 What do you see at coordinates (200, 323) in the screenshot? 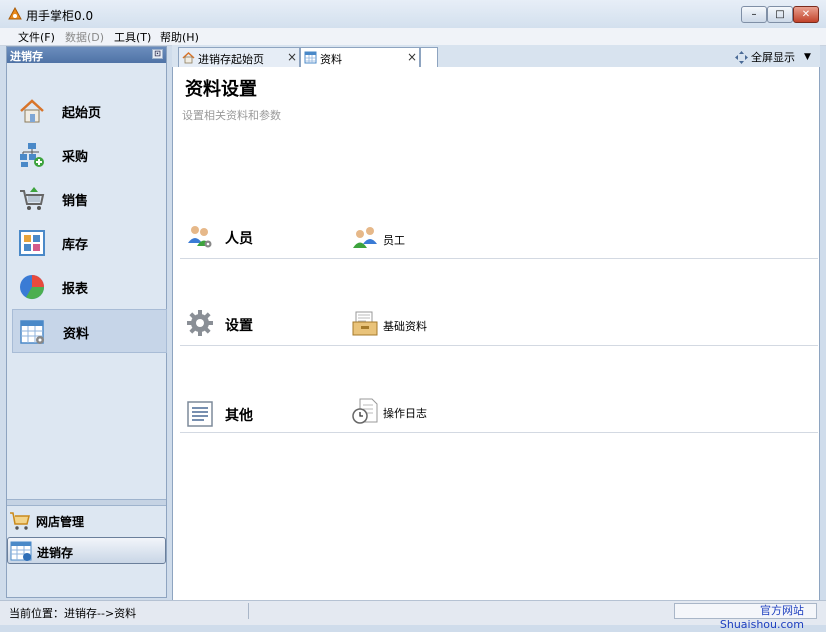
I see `gear-icon` at bounding box center [200, 323].